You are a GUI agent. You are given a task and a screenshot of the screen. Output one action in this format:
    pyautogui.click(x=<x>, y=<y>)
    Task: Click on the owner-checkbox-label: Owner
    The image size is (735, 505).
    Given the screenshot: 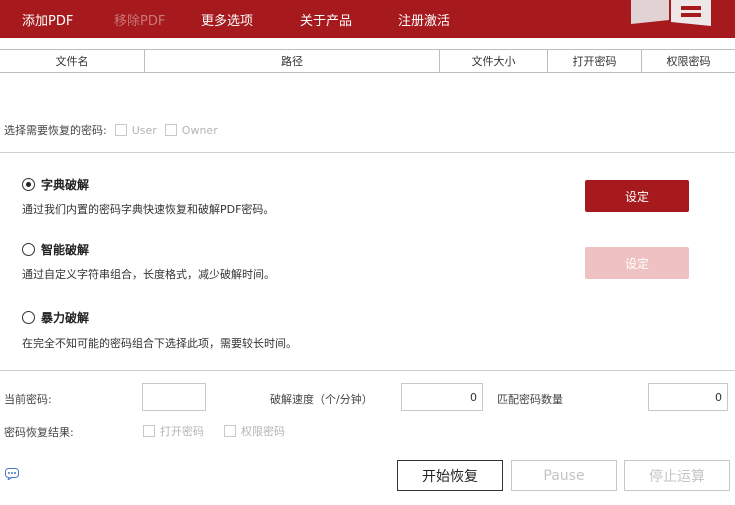 What is the action you would take?
    pyautogui.click(x=199, y=130)
    